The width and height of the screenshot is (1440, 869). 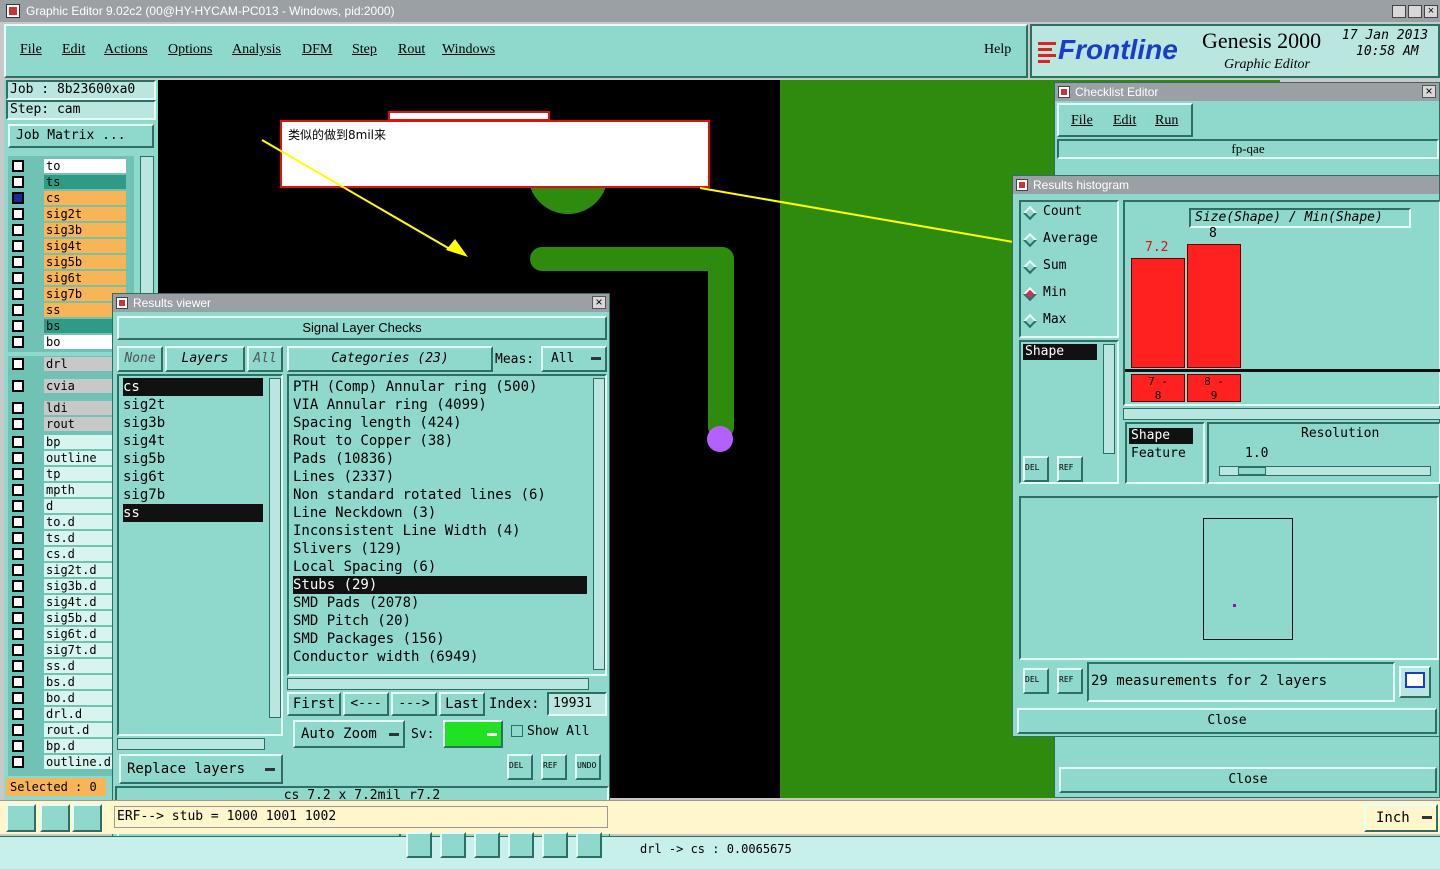 I want to click on del-button: DEL, so click(x=1036, y=469).